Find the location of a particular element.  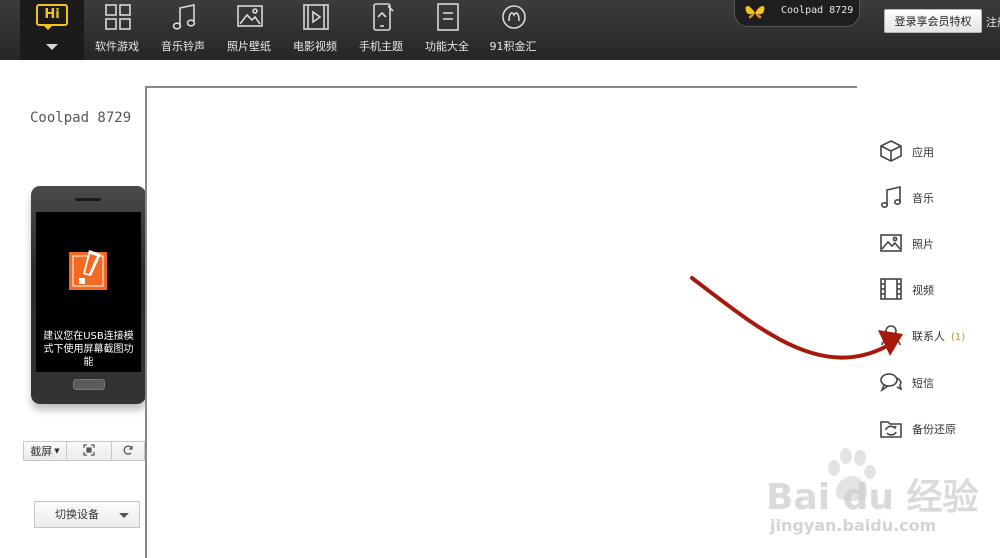

caret-down-icon: ▼ is located at coordinates (57, 451).